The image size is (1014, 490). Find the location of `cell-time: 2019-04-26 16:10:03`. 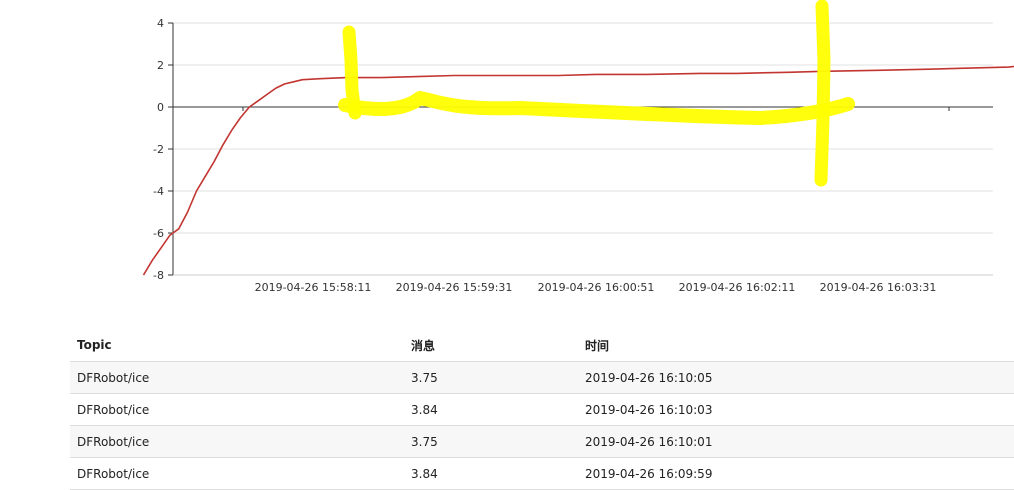

cell-time: 2019-04-26 16:10:03 is located at coordinates (796, 410).